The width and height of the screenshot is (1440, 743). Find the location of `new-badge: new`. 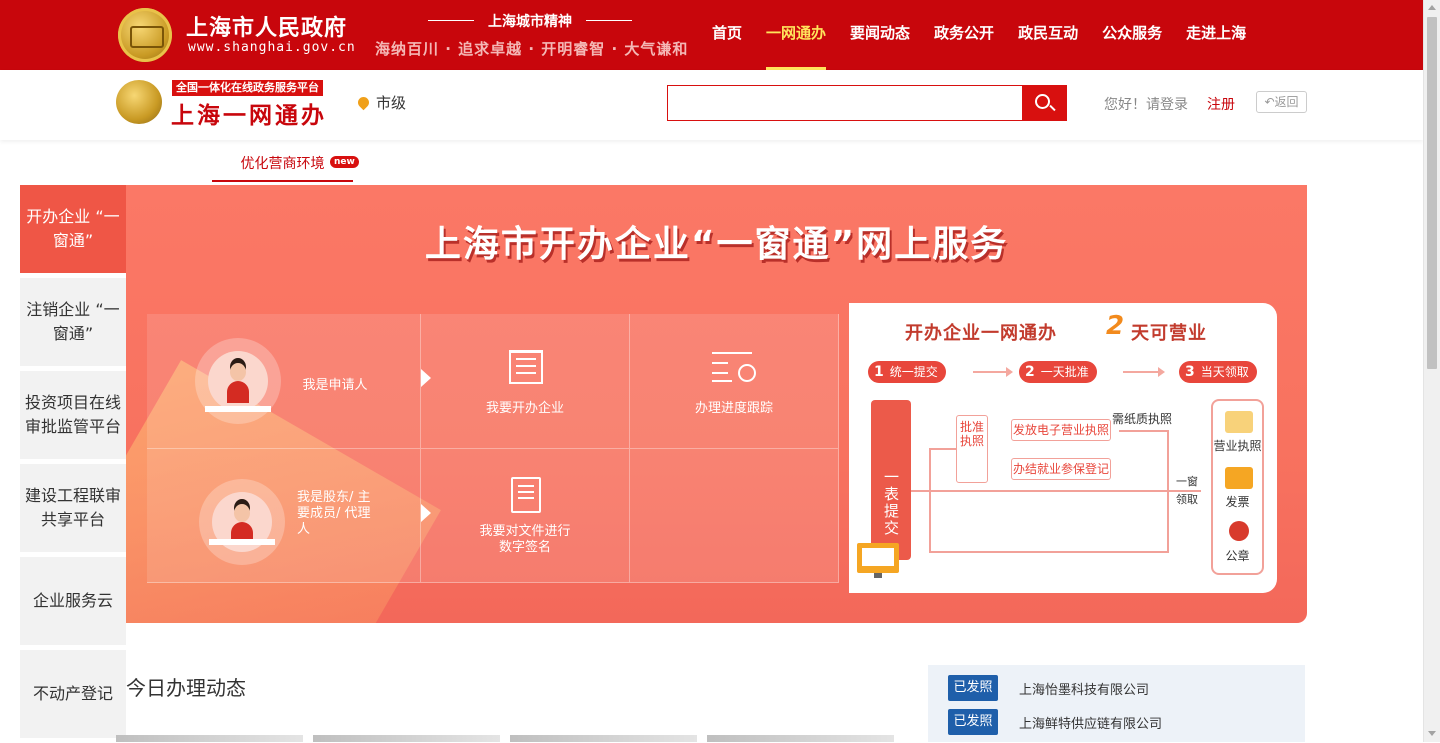

new-badge: new is located at coordinates (344, 162).